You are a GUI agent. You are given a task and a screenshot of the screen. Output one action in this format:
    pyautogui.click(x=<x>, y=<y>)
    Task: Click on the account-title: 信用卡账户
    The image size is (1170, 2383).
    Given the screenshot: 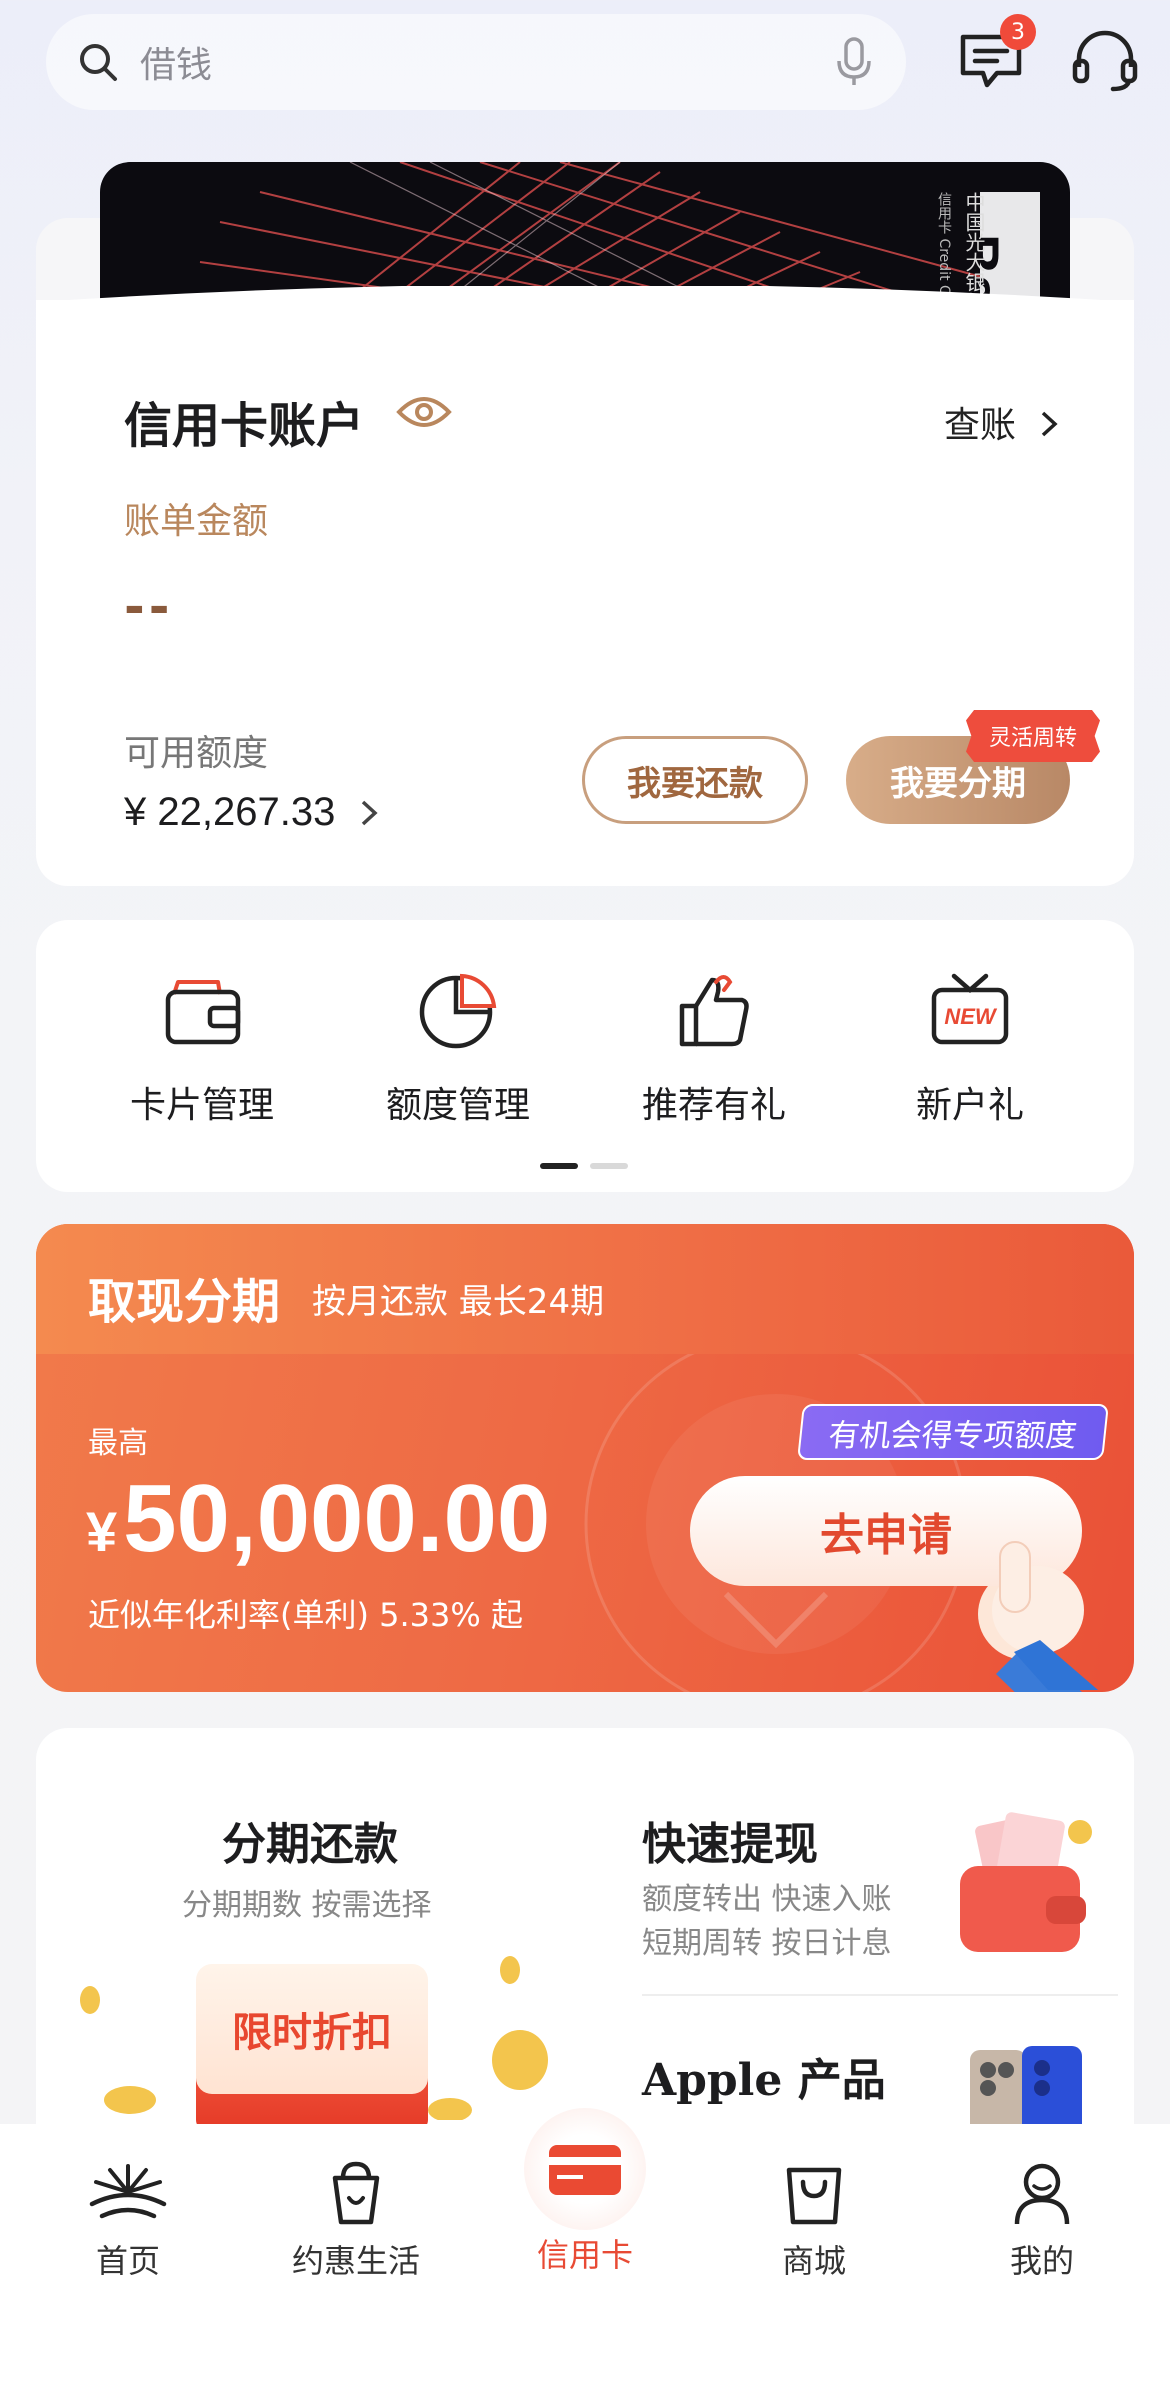 What is the action you would take?
    pyautogui.click(x=244, y=426)
    